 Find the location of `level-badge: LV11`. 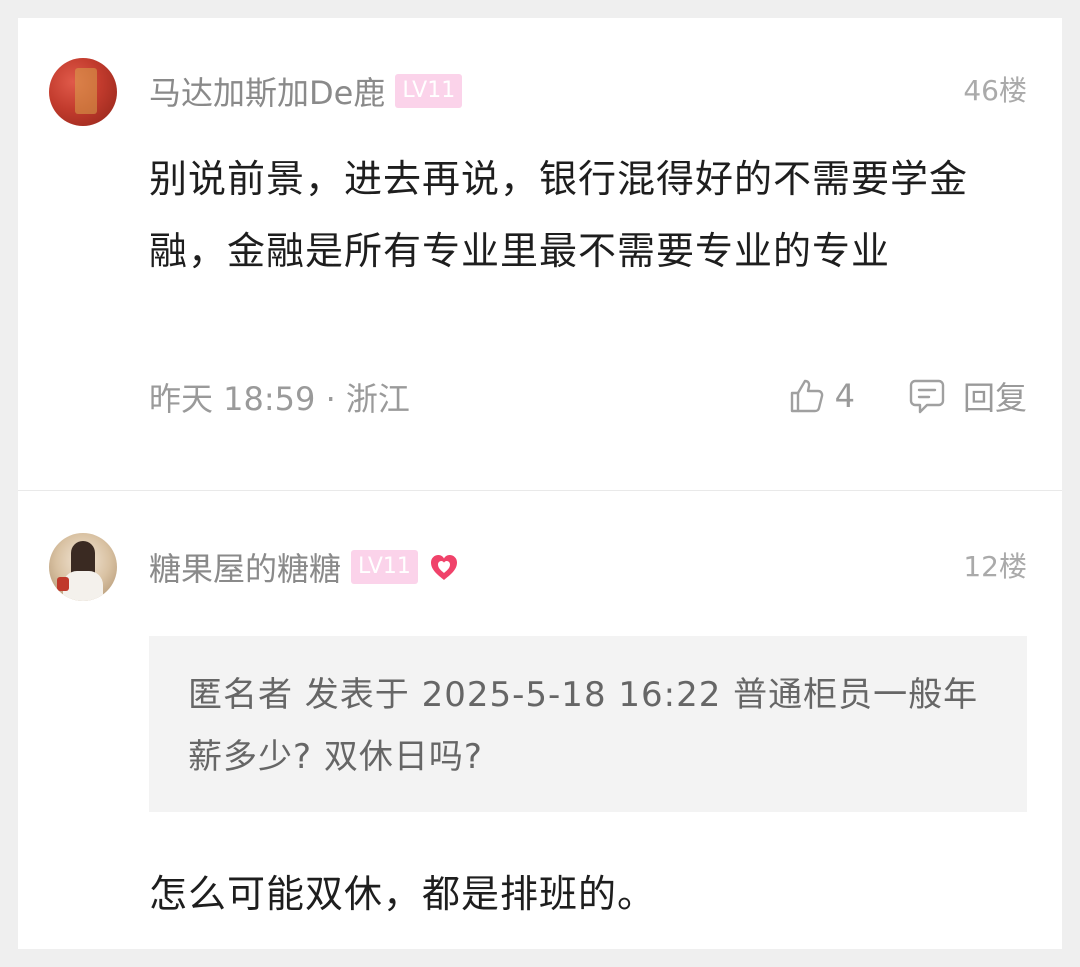

level-badge: LV11 is located at coordinates (384, 567).